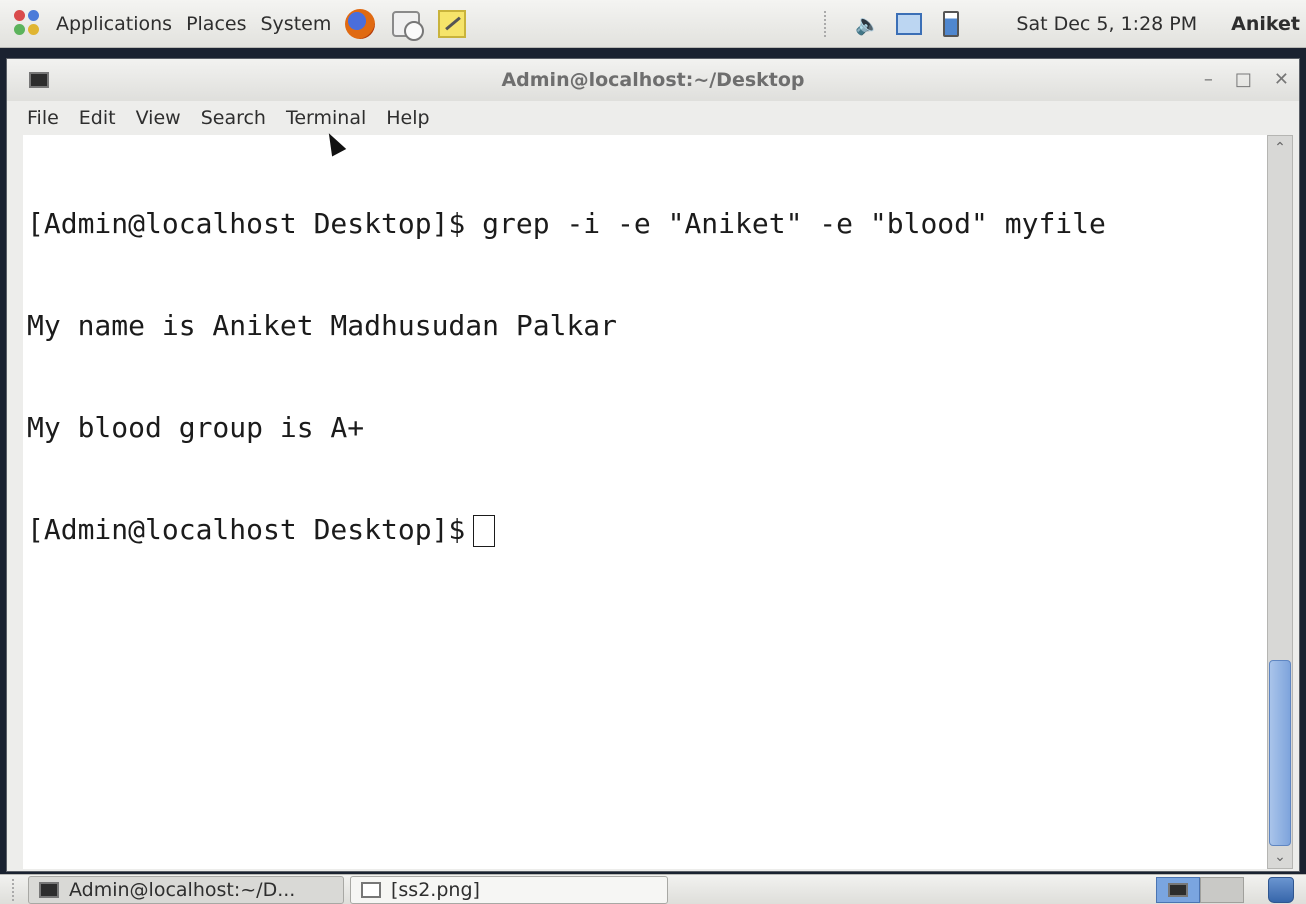 The width and height of the screenshot is (1306, 904). I want to click on network-icon, so click(909, 23).